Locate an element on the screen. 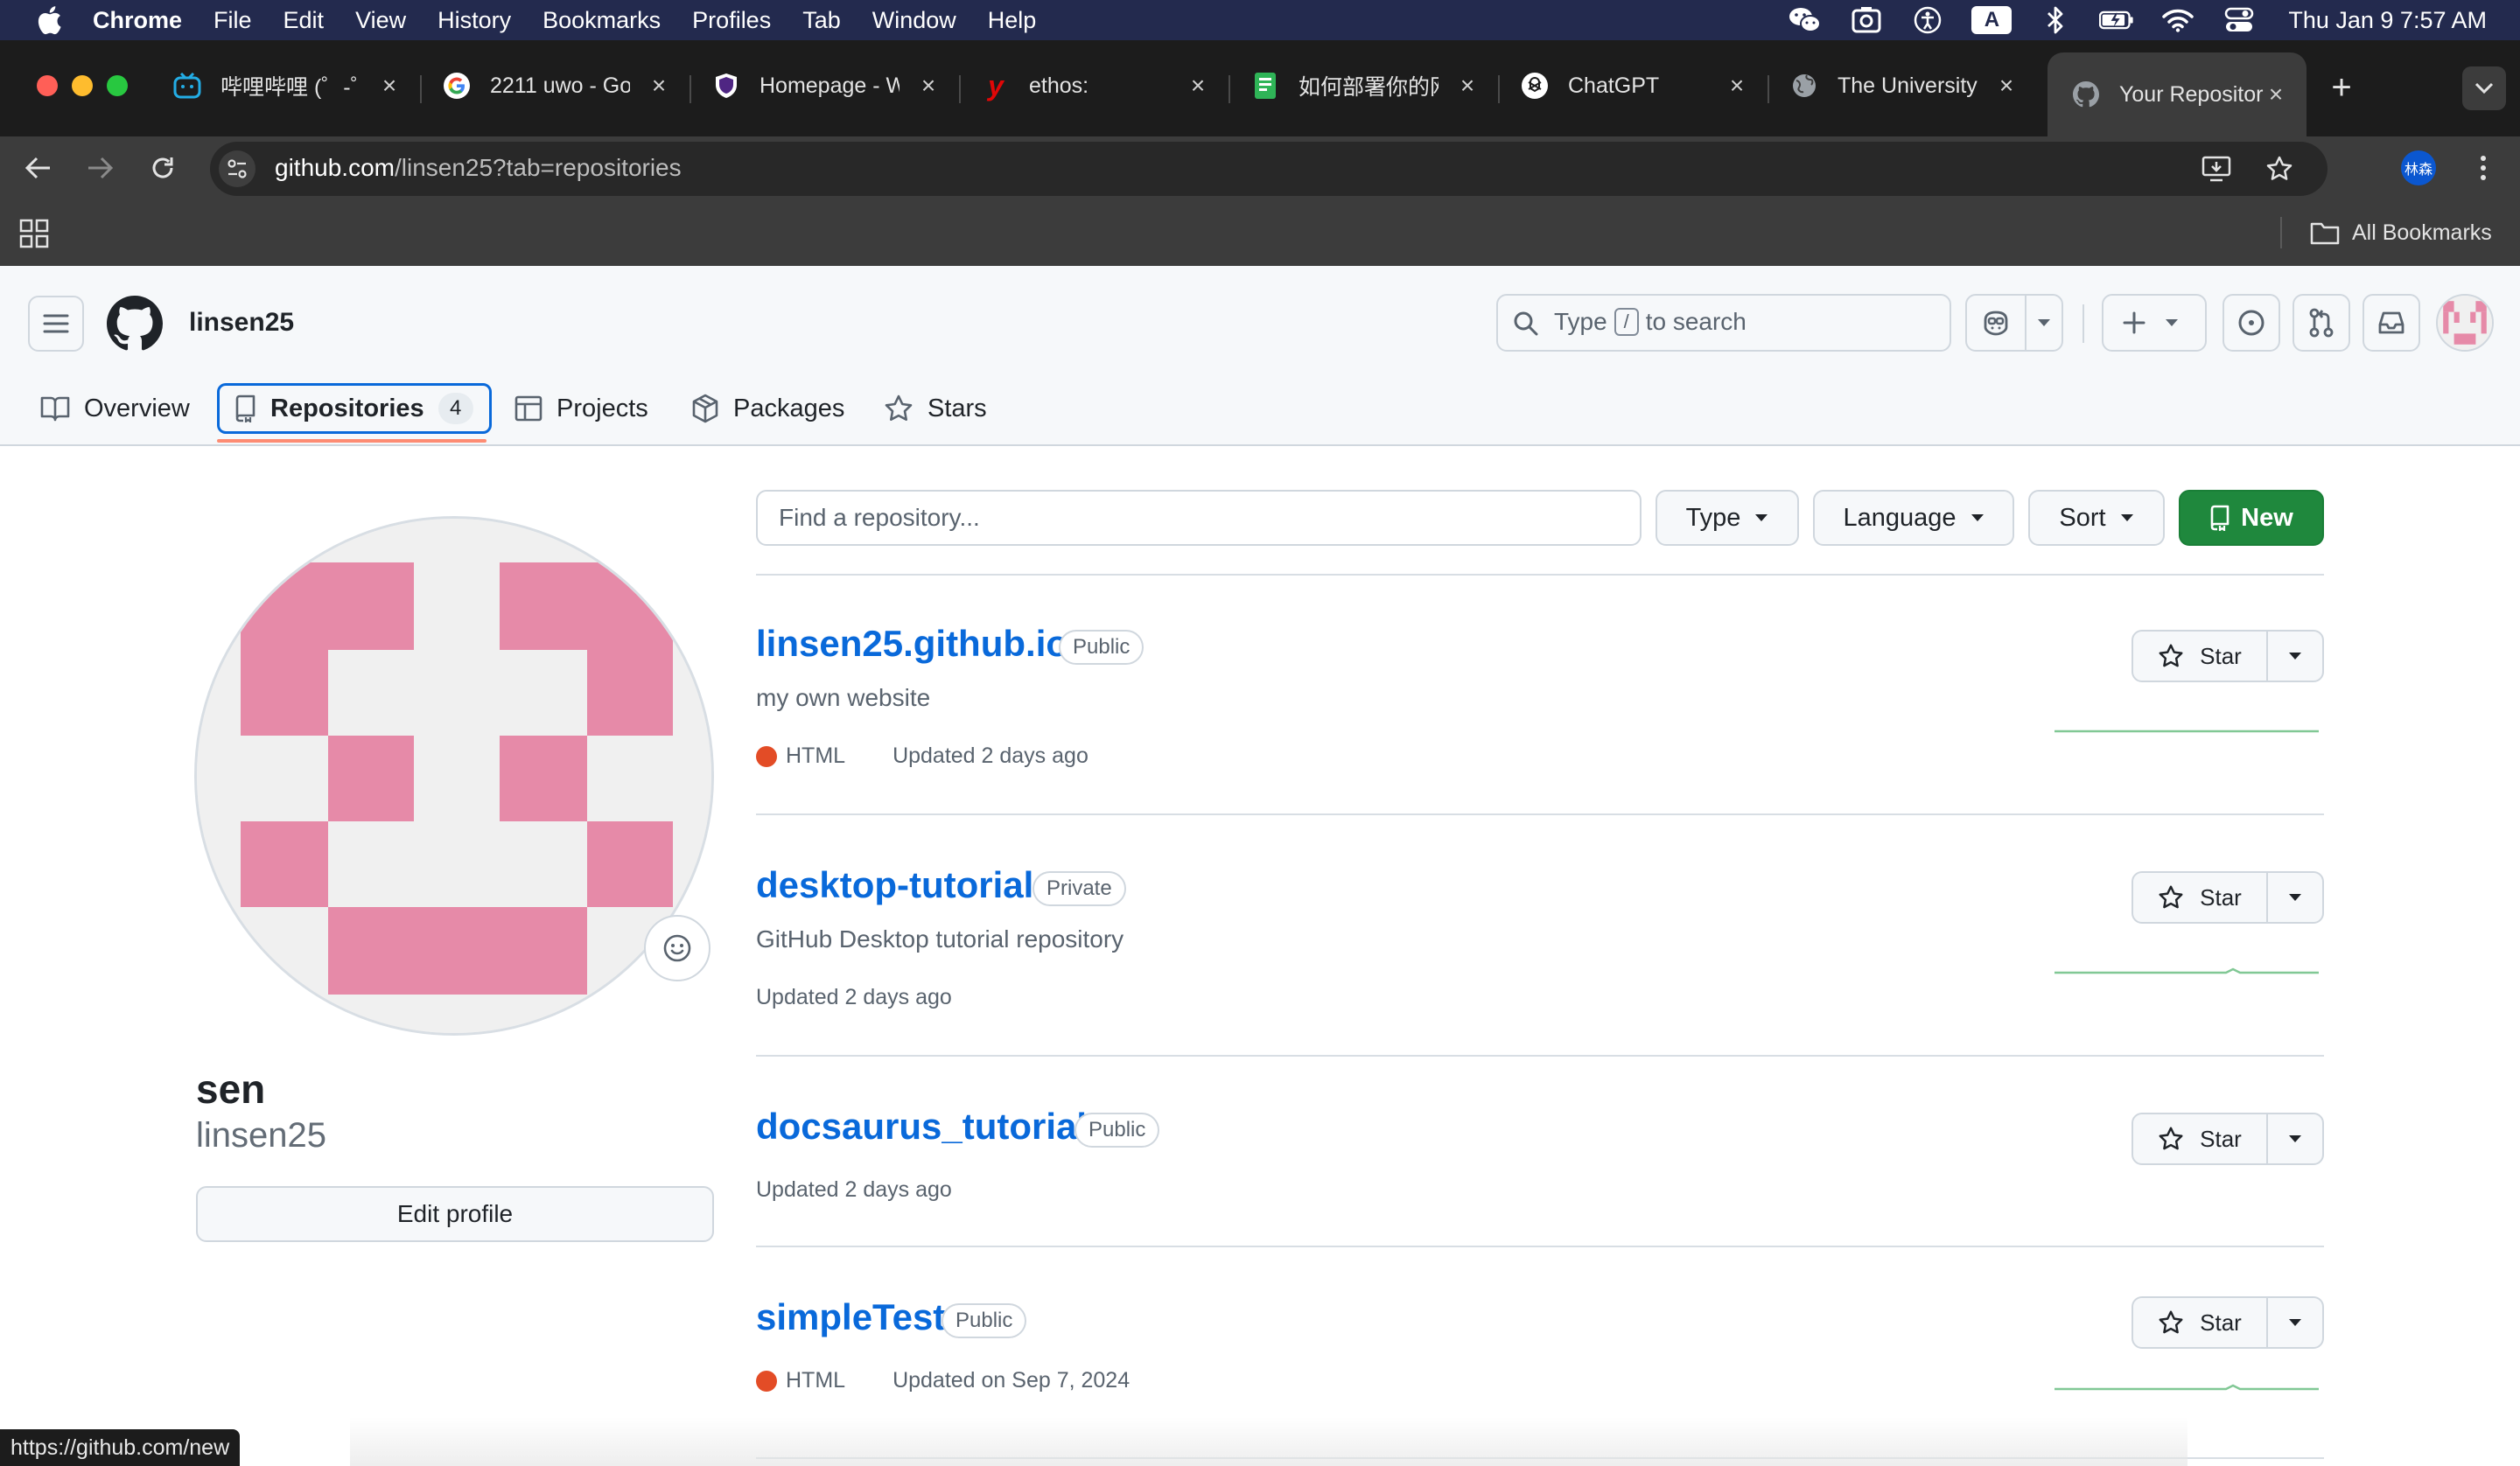  wechat-icon is located at coordinates (1805, 20).